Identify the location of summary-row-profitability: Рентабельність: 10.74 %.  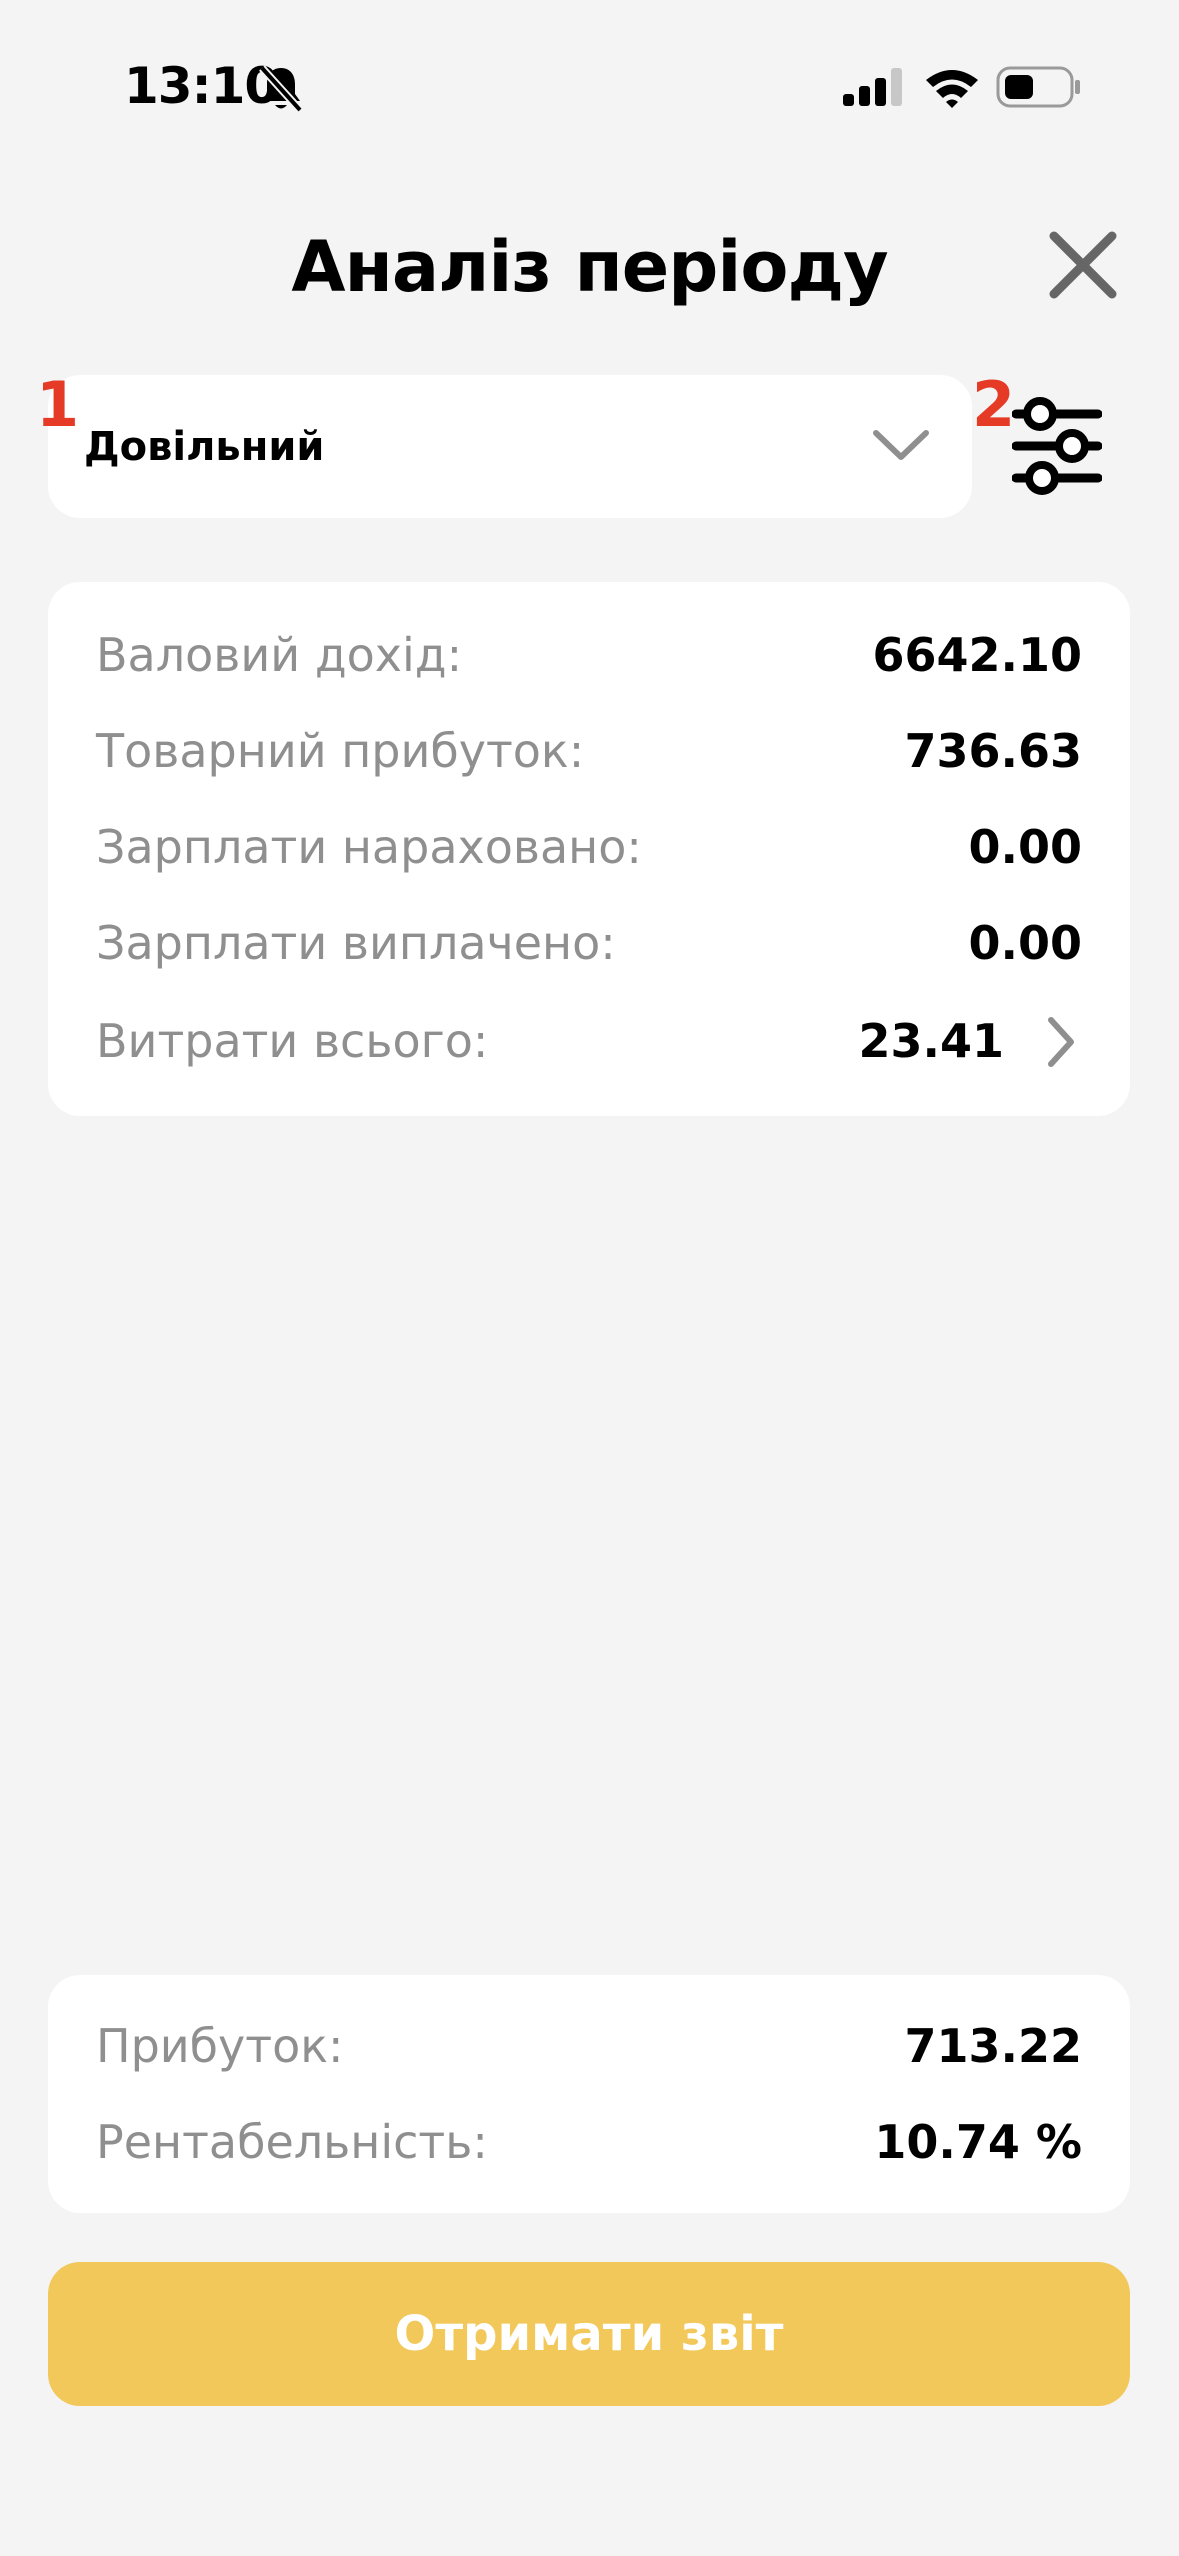
(589, 2142).